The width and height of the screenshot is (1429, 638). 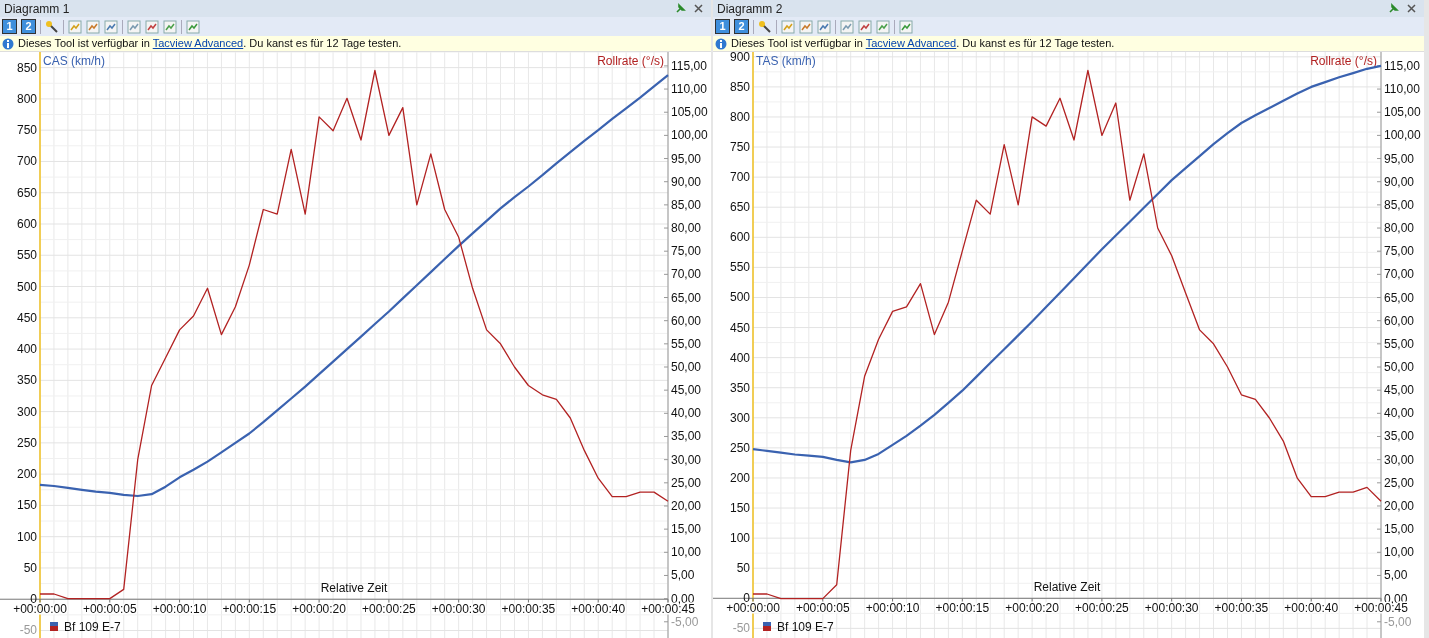 I want to click on axis-tick-label: 200, so click(x=26, y=474).